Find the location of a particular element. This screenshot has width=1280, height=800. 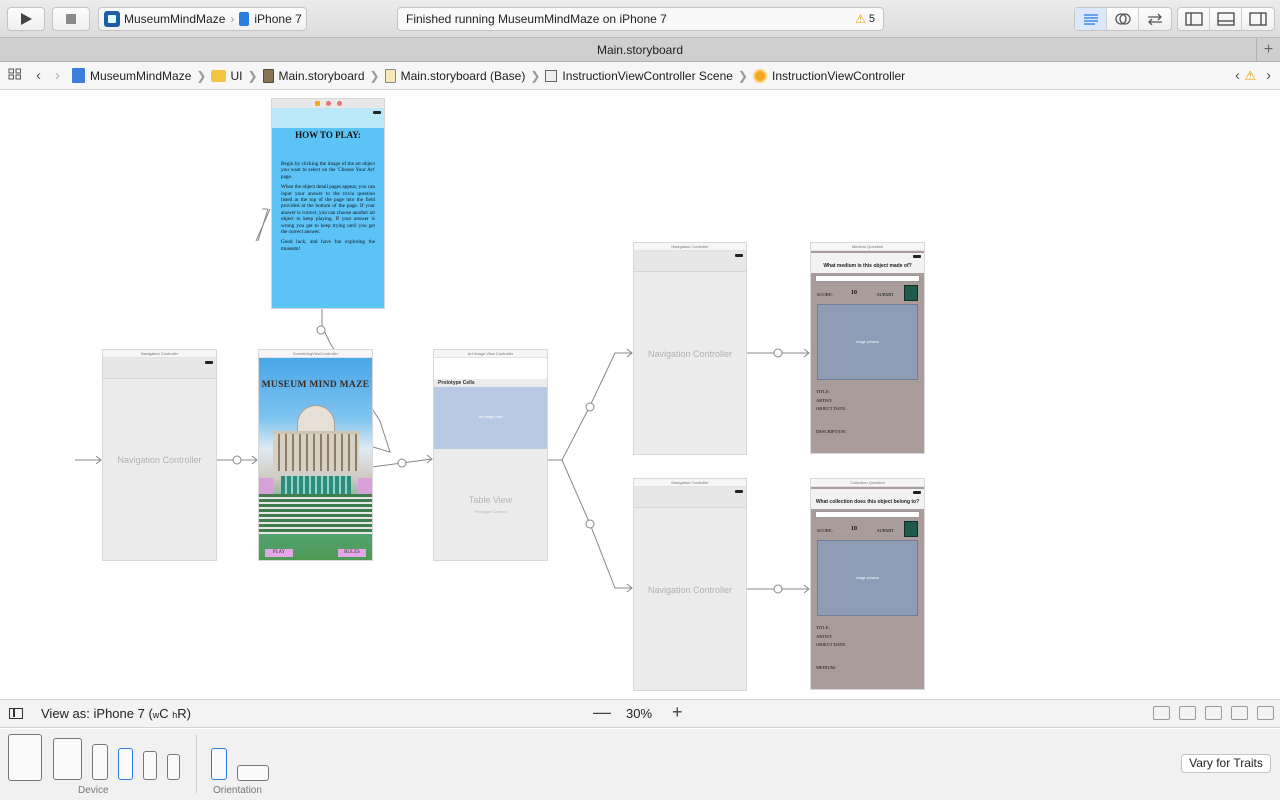

version-editor-button is located at coordinates (1155, 19).